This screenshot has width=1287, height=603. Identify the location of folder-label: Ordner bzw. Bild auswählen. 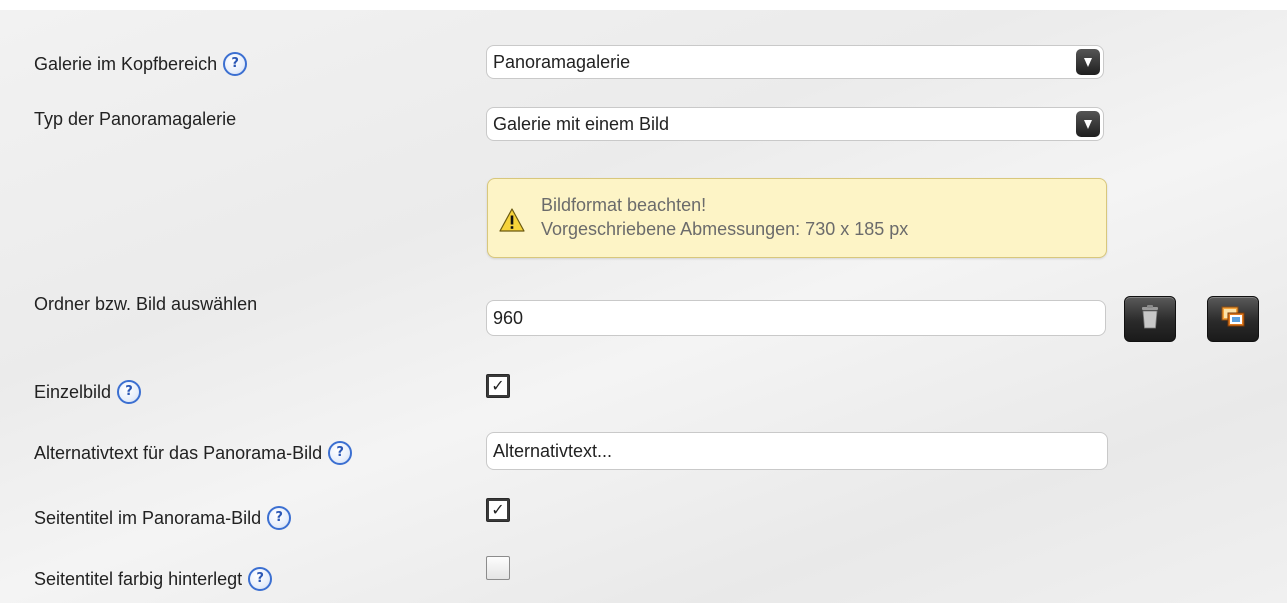
(146, 304).